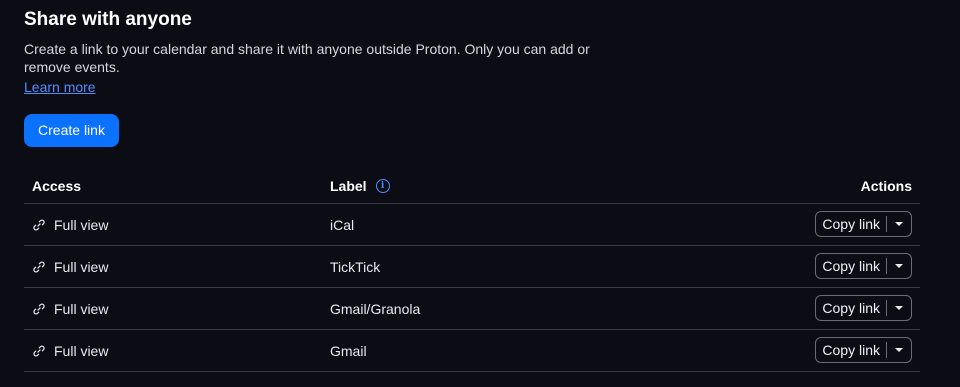 Image resolution: width=960 pixels, height=387 pixels. Describe the element at coordinates (342, 225) in the screenshot. I see `link-label: iCal` at that location.